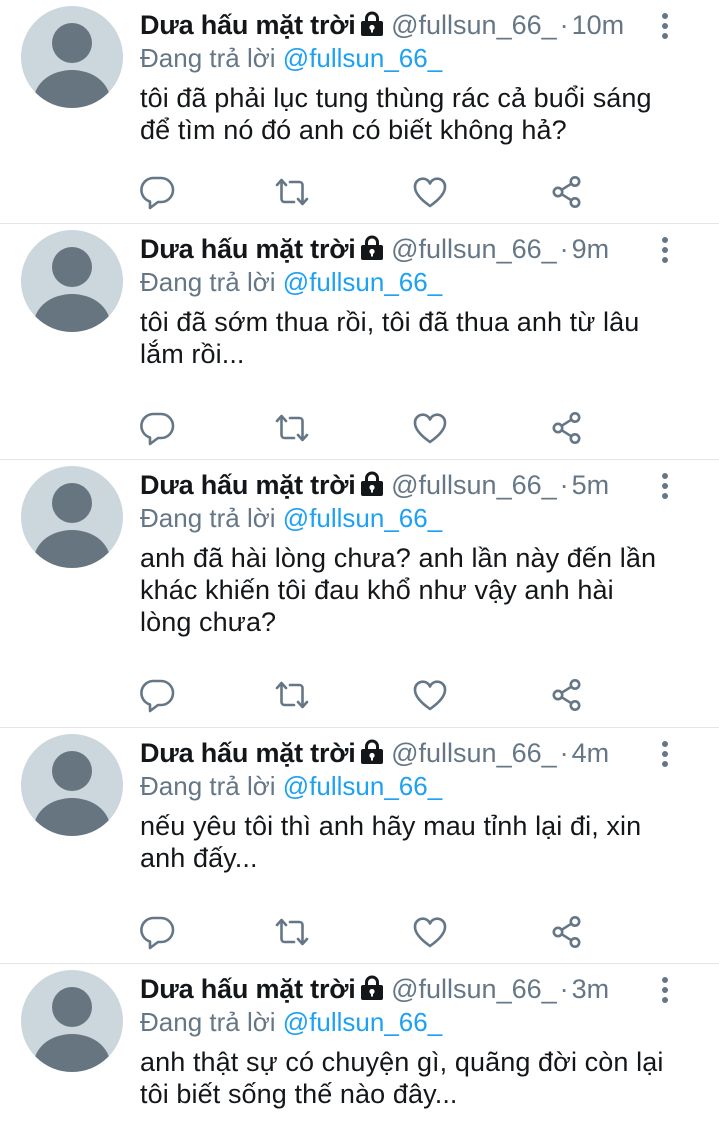  What do you see at coordinates (591, 753) in the screenshot?
I see `timestamp: 4m` at bounding box center [591, 753].